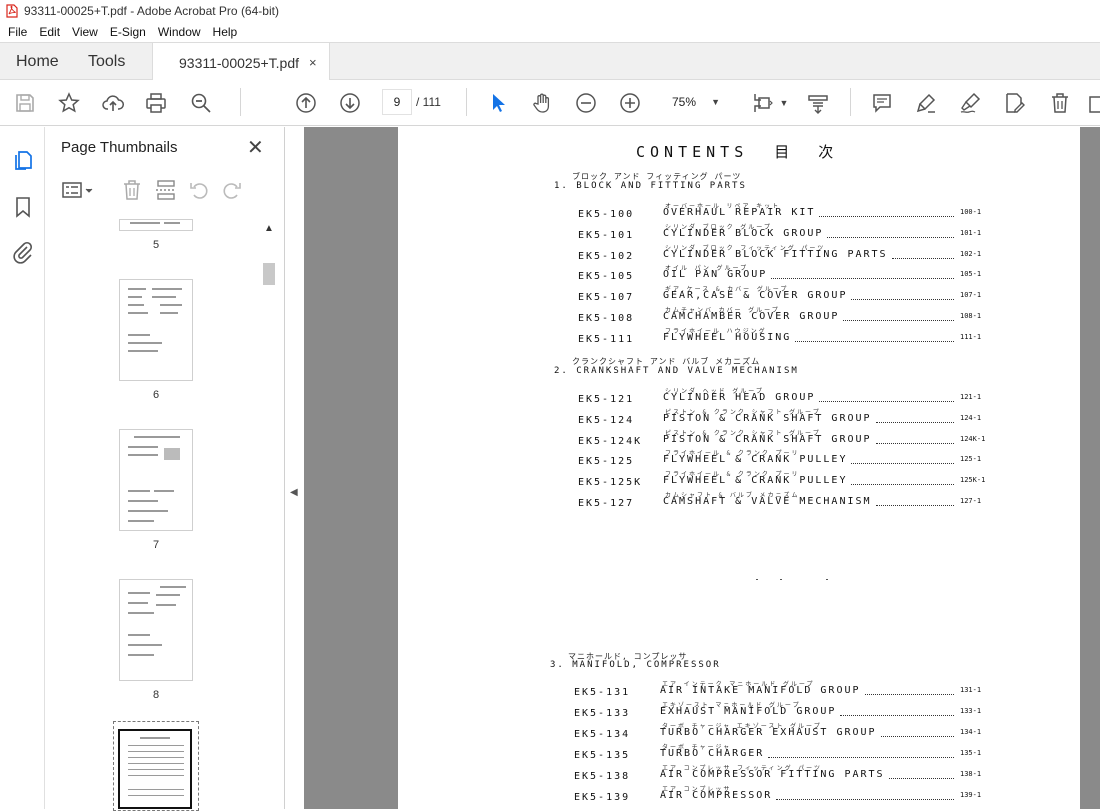 The height and width of the screenshot is (811, 1100). What do you see at coordinates (113, 103) in the screenshot?
I see `upload-icon` at bounding box center [113, 103].